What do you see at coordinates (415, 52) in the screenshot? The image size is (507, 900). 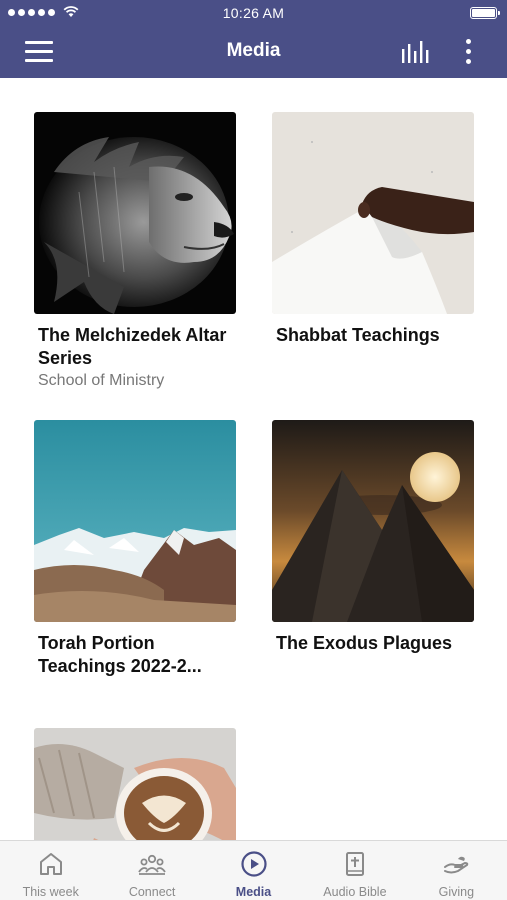 I see `audio-bars-icon` at bounding box center [415, 52].